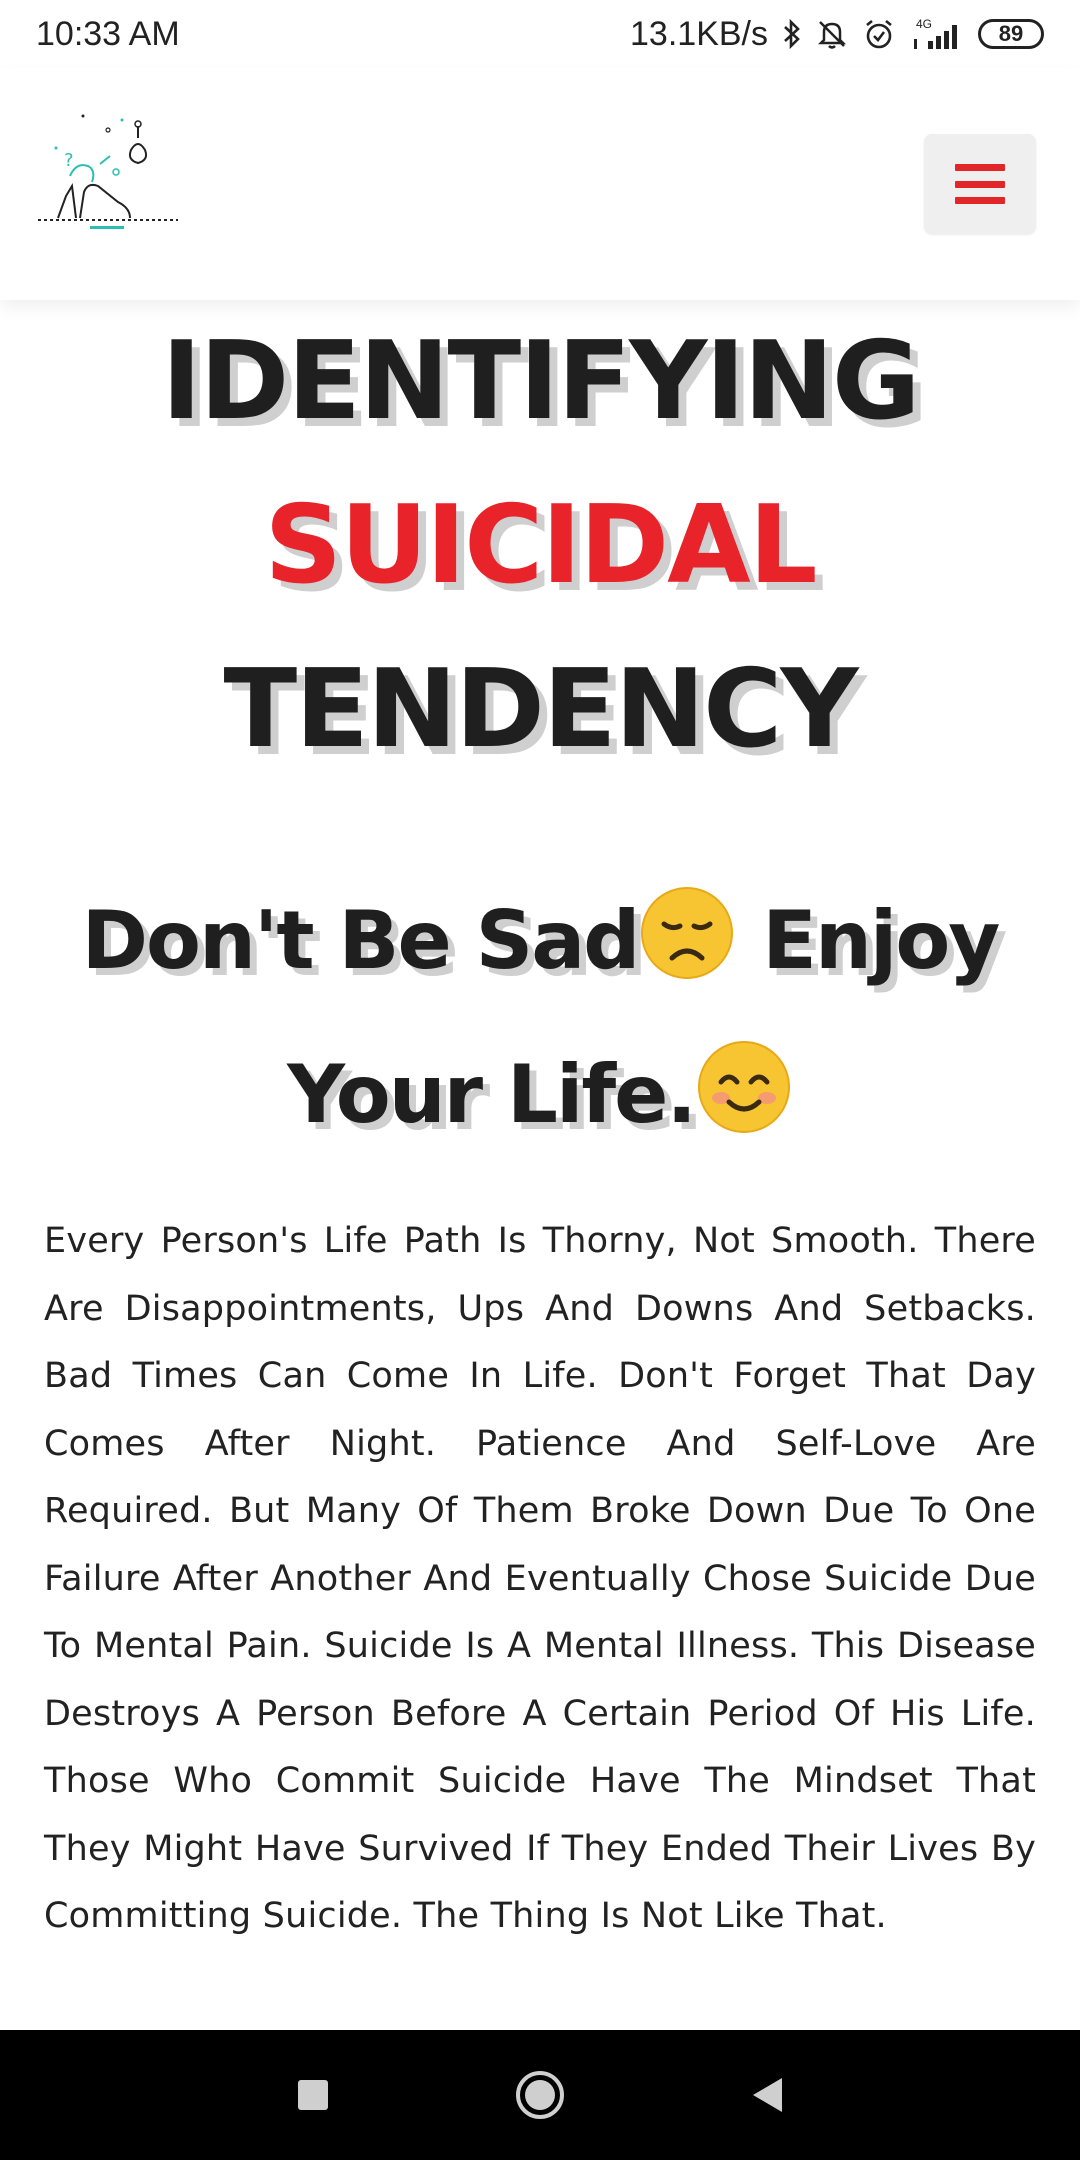 This screenshot has width=1080, height=2160. What do you see at coordinates (108, 33) in the screenshot?
I see `status-time: 10:33 AM` at bounding box center [108, 33].